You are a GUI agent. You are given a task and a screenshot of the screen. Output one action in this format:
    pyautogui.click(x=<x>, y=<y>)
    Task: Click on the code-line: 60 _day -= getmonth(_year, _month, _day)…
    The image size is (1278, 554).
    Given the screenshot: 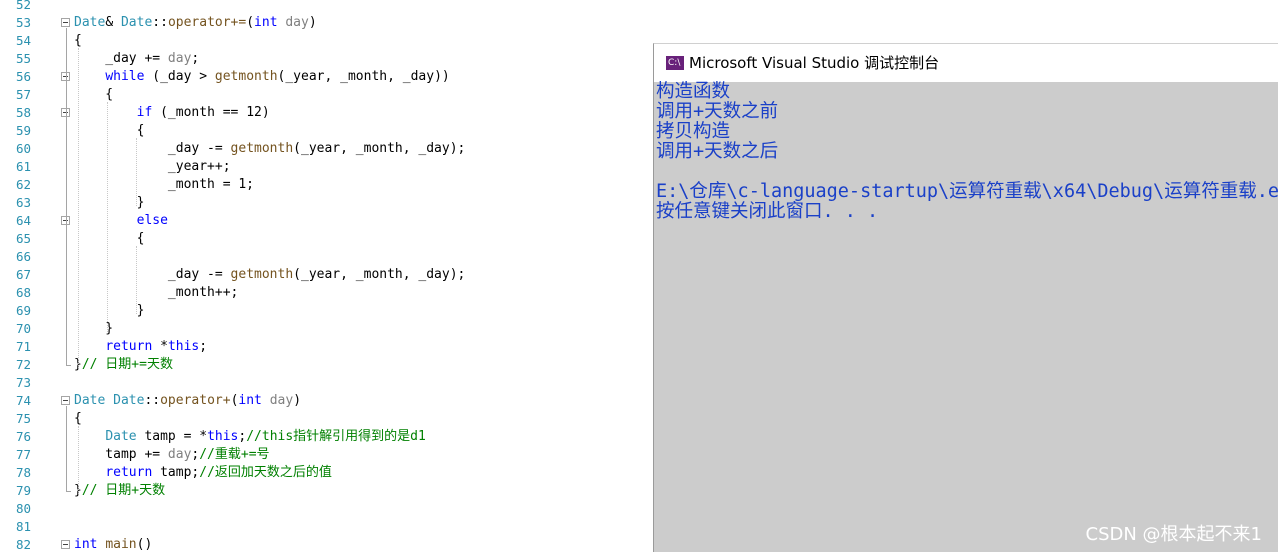 What is the action you would take?
    pyautogui.click(x=326, y=149)
    